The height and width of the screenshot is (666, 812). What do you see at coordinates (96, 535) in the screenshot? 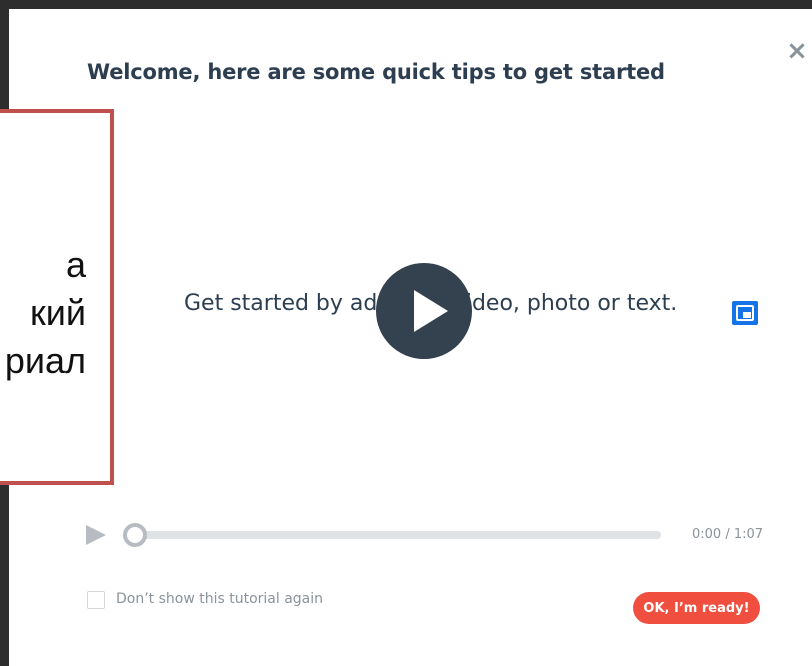
I see `play-button` at bounding box center [96, 535].